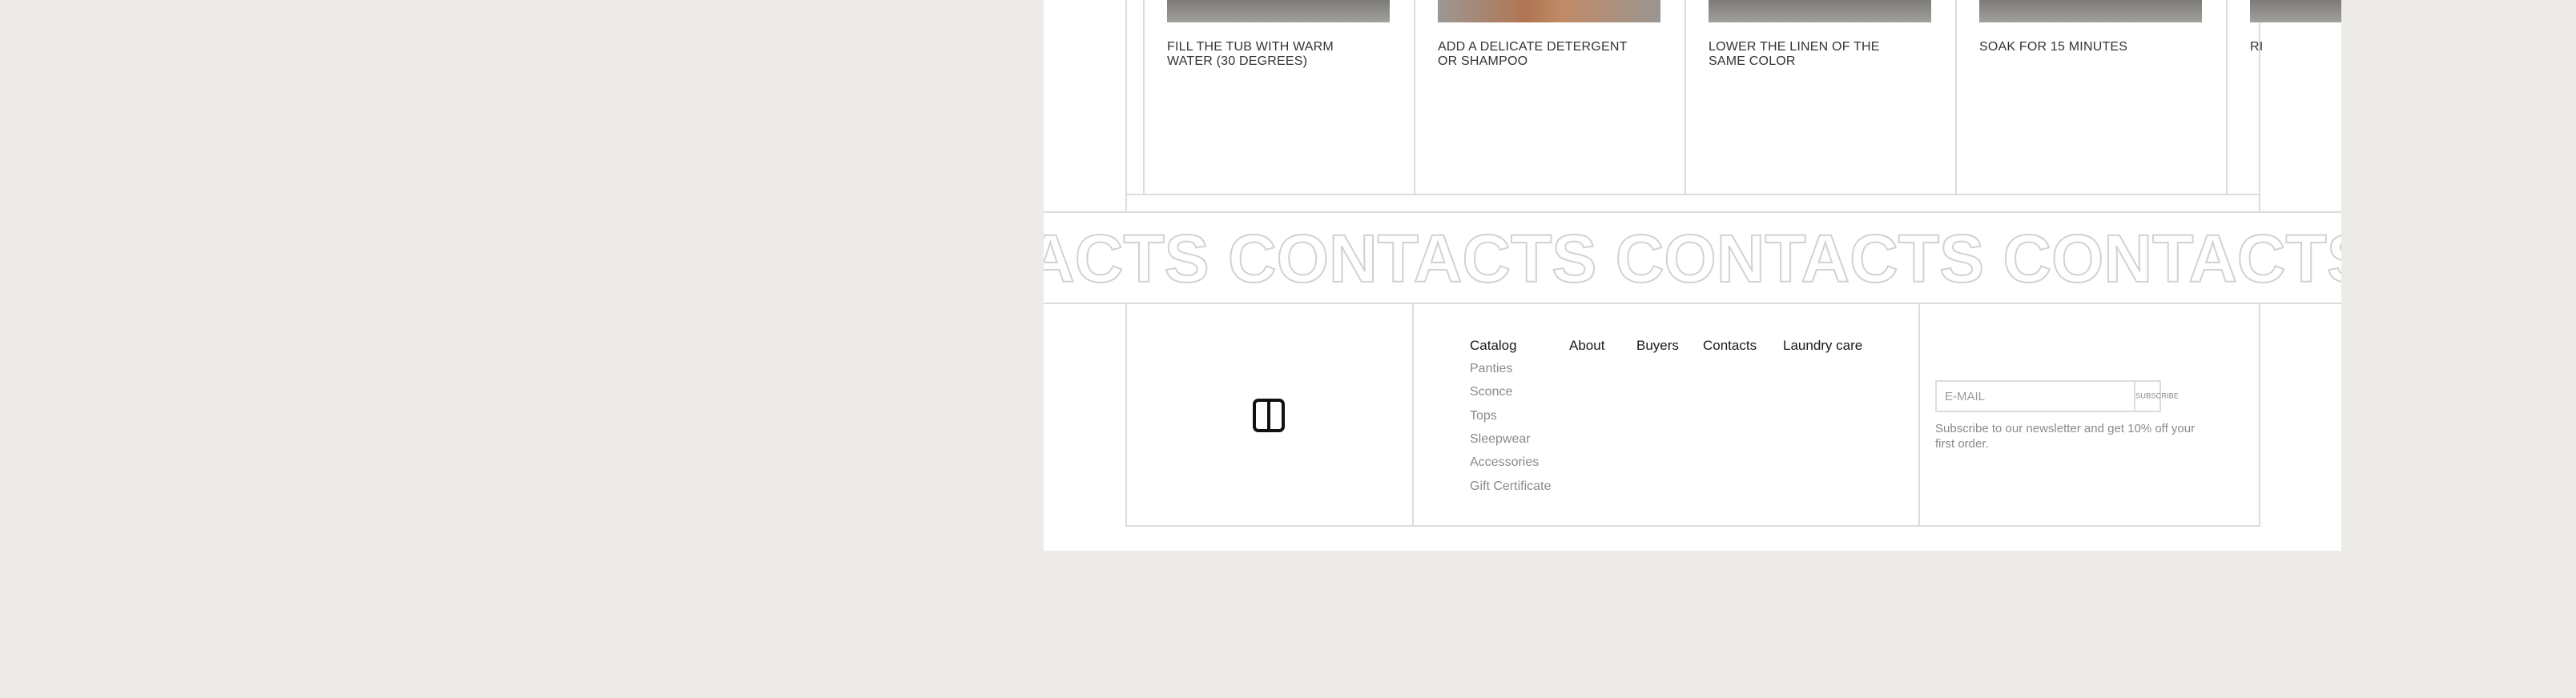 The width and height of the screenshot is (2576, 698). What do you see at coordinates (1493, 346) in the screenshot?
I see `nav-catalog: Catalog` at bounding box center [1493, 346].